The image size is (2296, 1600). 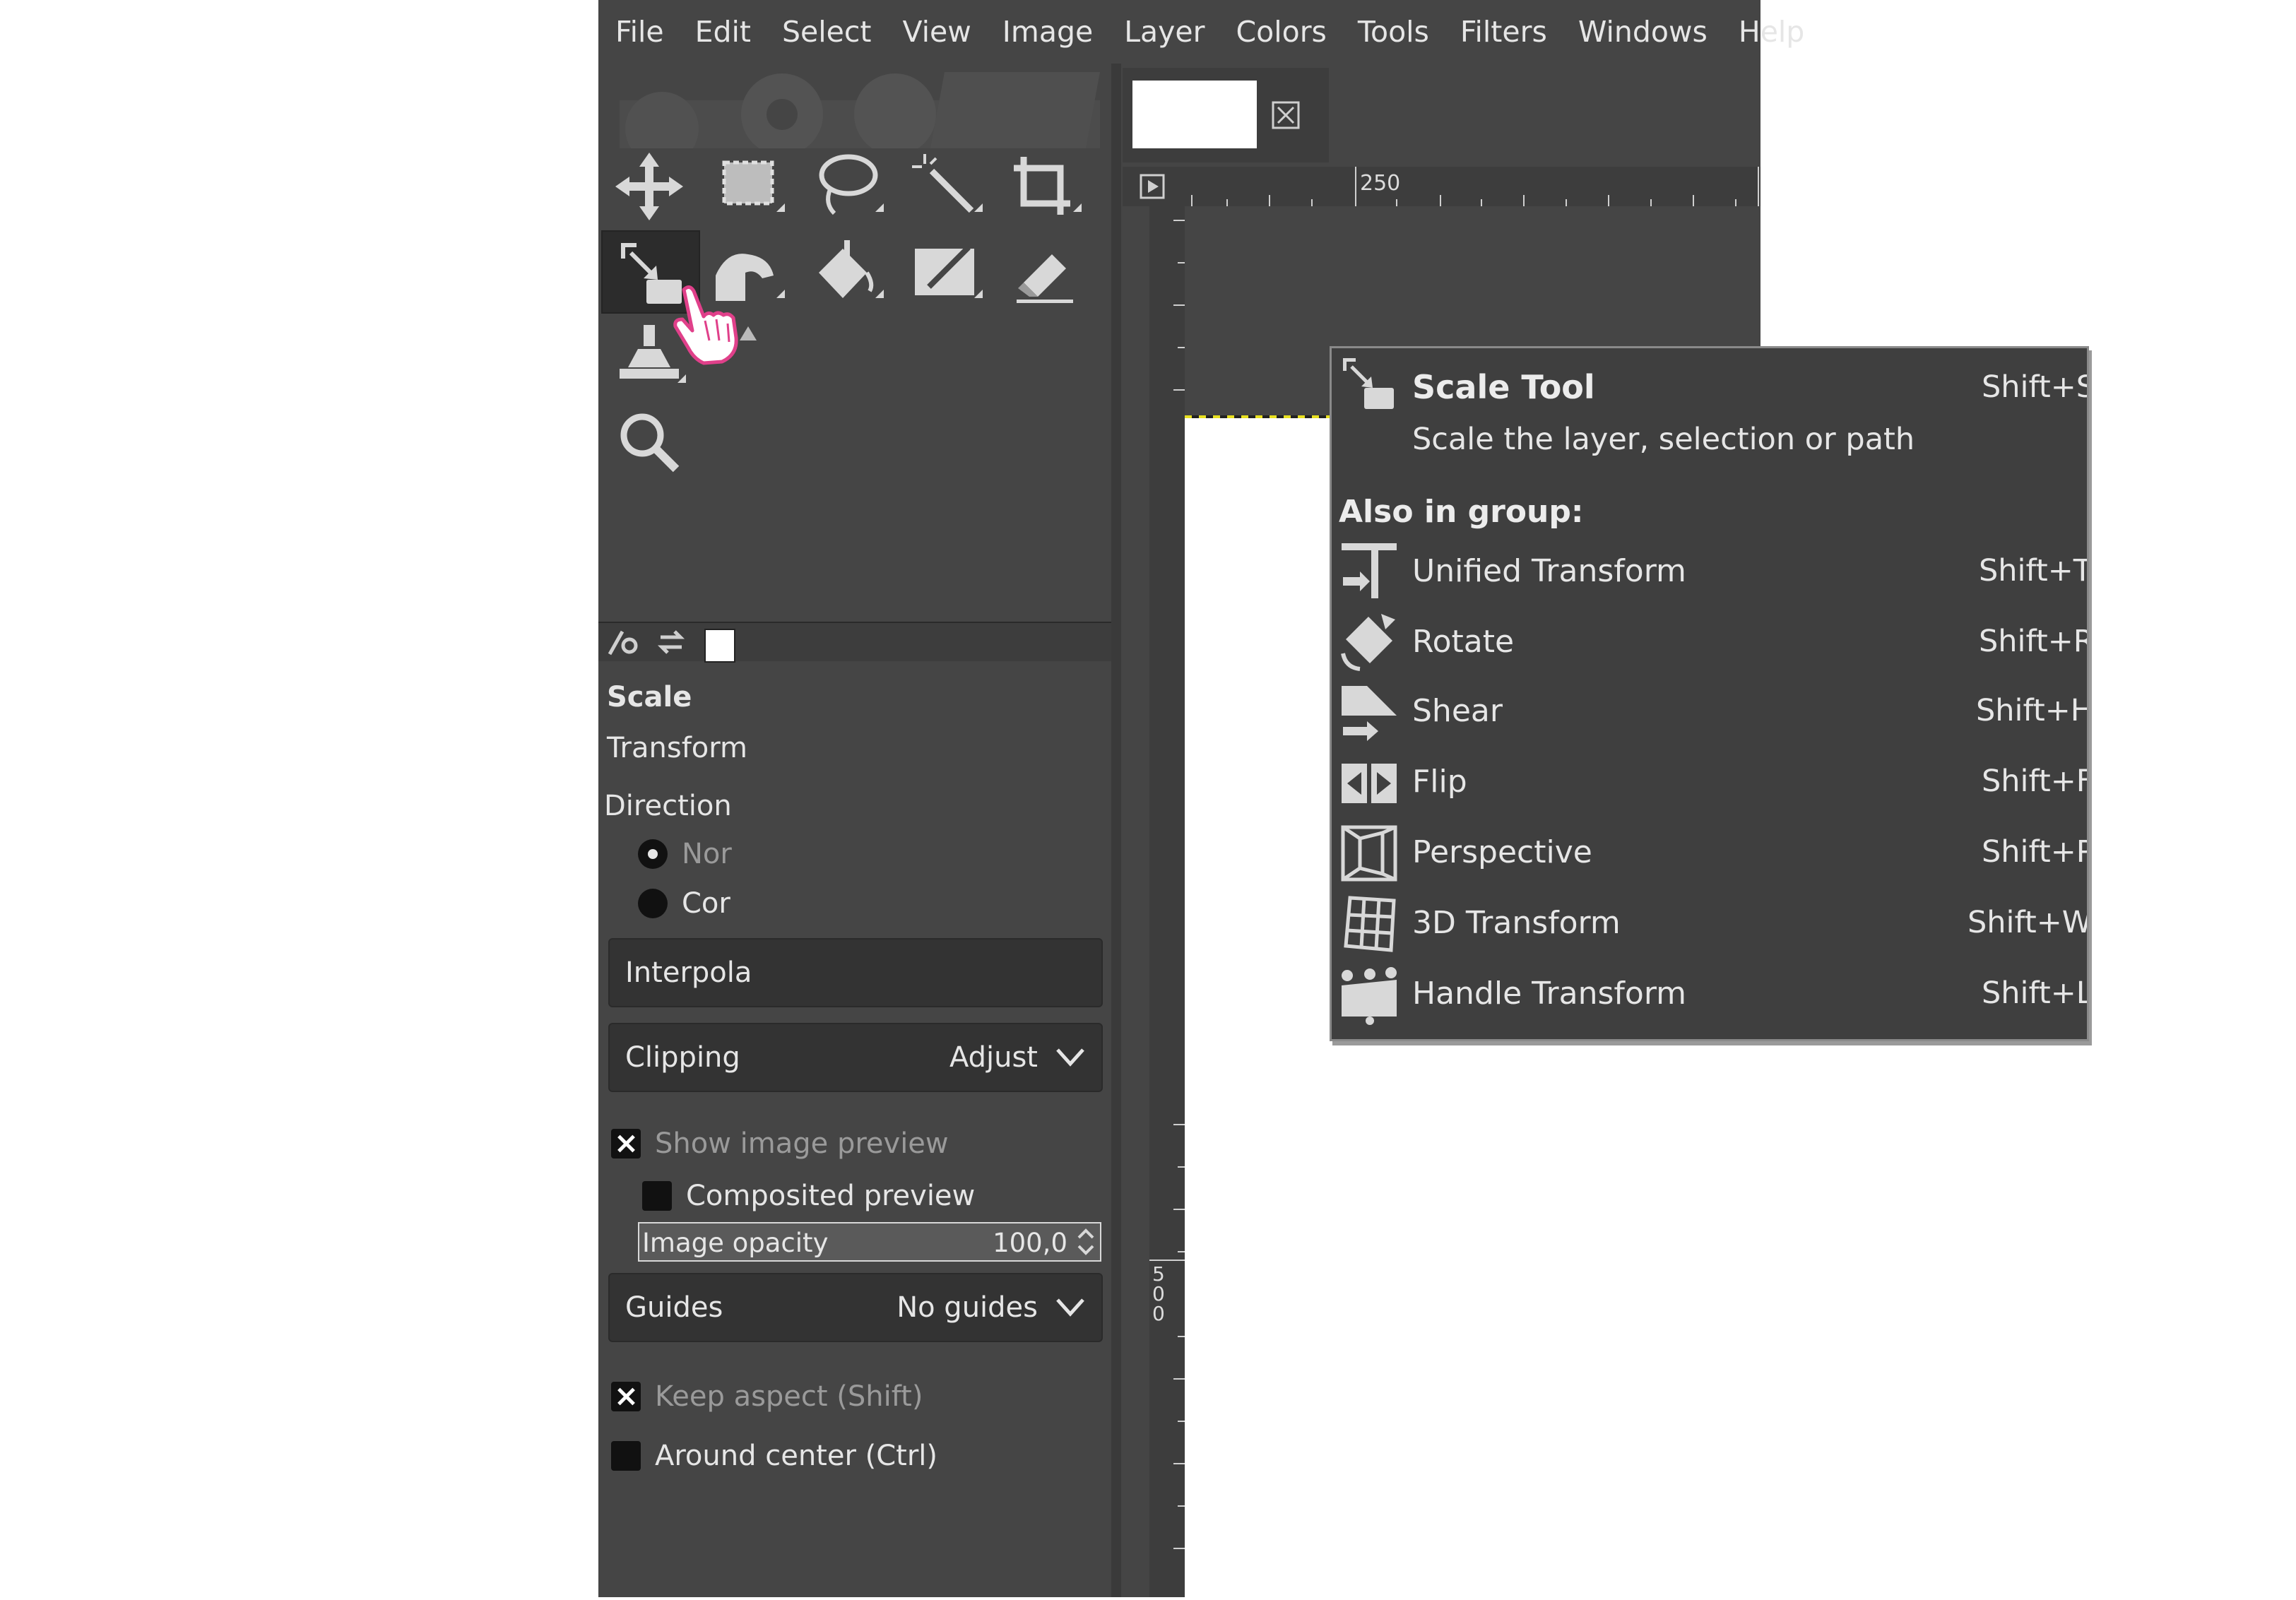 I want to click on rect-select-tool-icon, so click(x=748, y=186).